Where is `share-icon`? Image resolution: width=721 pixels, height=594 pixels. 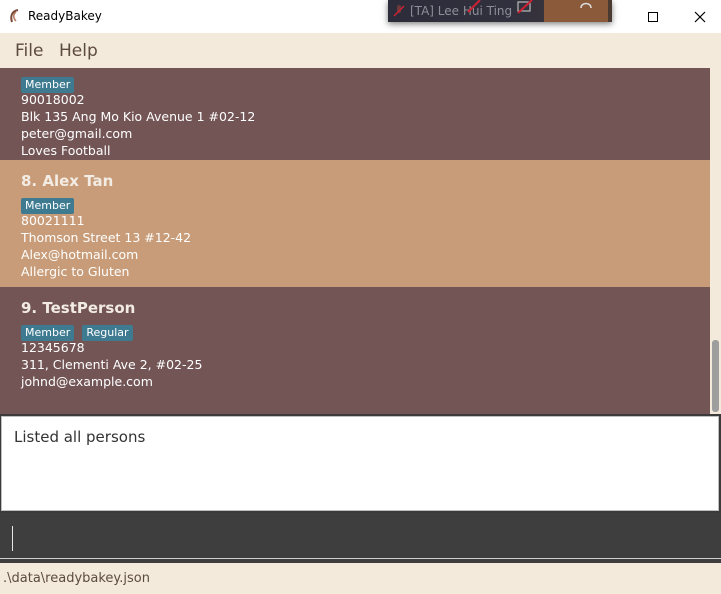 share-icon is located at coordinates (586, 5).